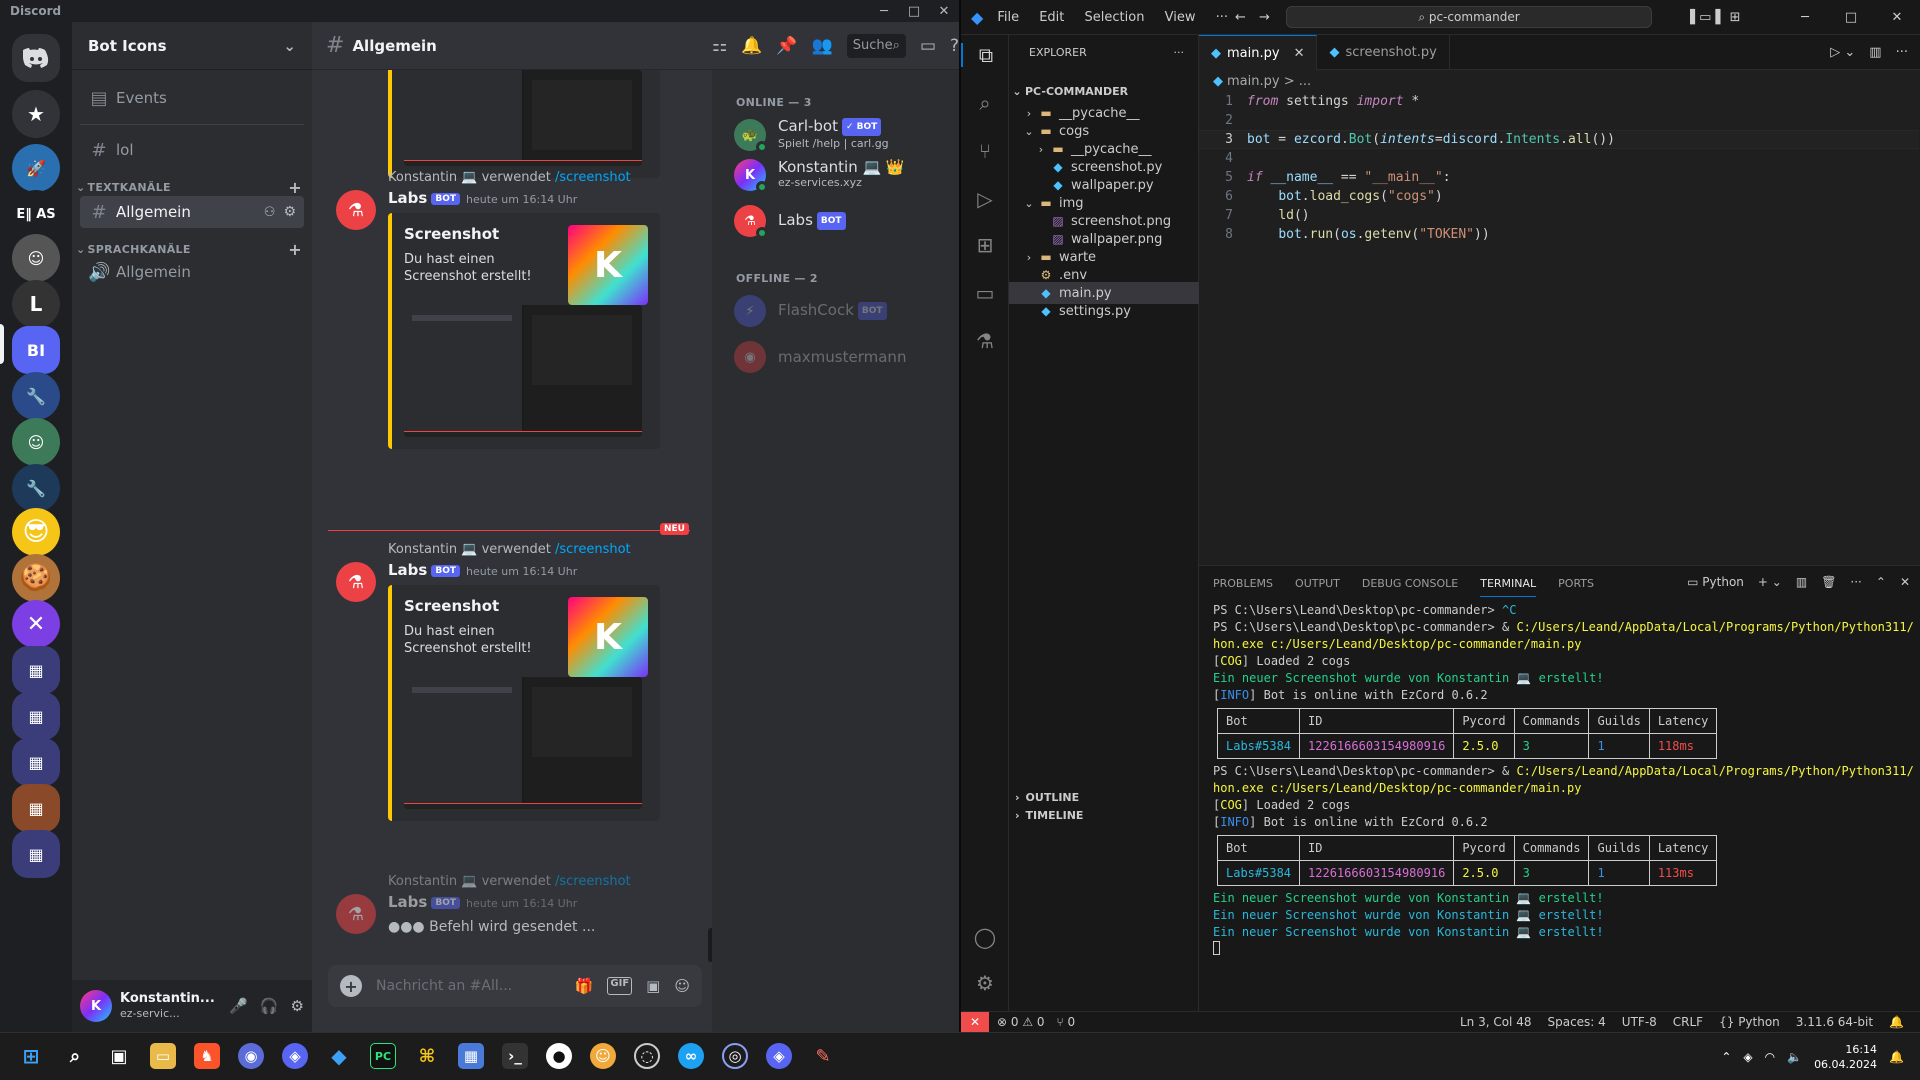 The height and width of the screenshot is (1080, 1920). What do you see at coordinates (735, 1056) in the screenshot?
I see `app-icon-6: ◎` at bounding box center [735, 1056].